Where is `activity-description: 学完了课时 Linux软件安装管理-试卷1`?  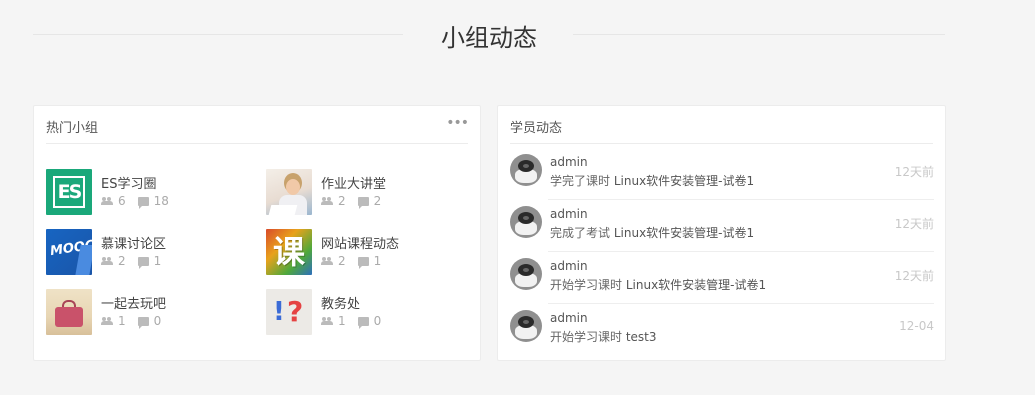
activity-description: 学完了课时 Linux软件安装管理-试卷1 is located at coordinates (652, 180).